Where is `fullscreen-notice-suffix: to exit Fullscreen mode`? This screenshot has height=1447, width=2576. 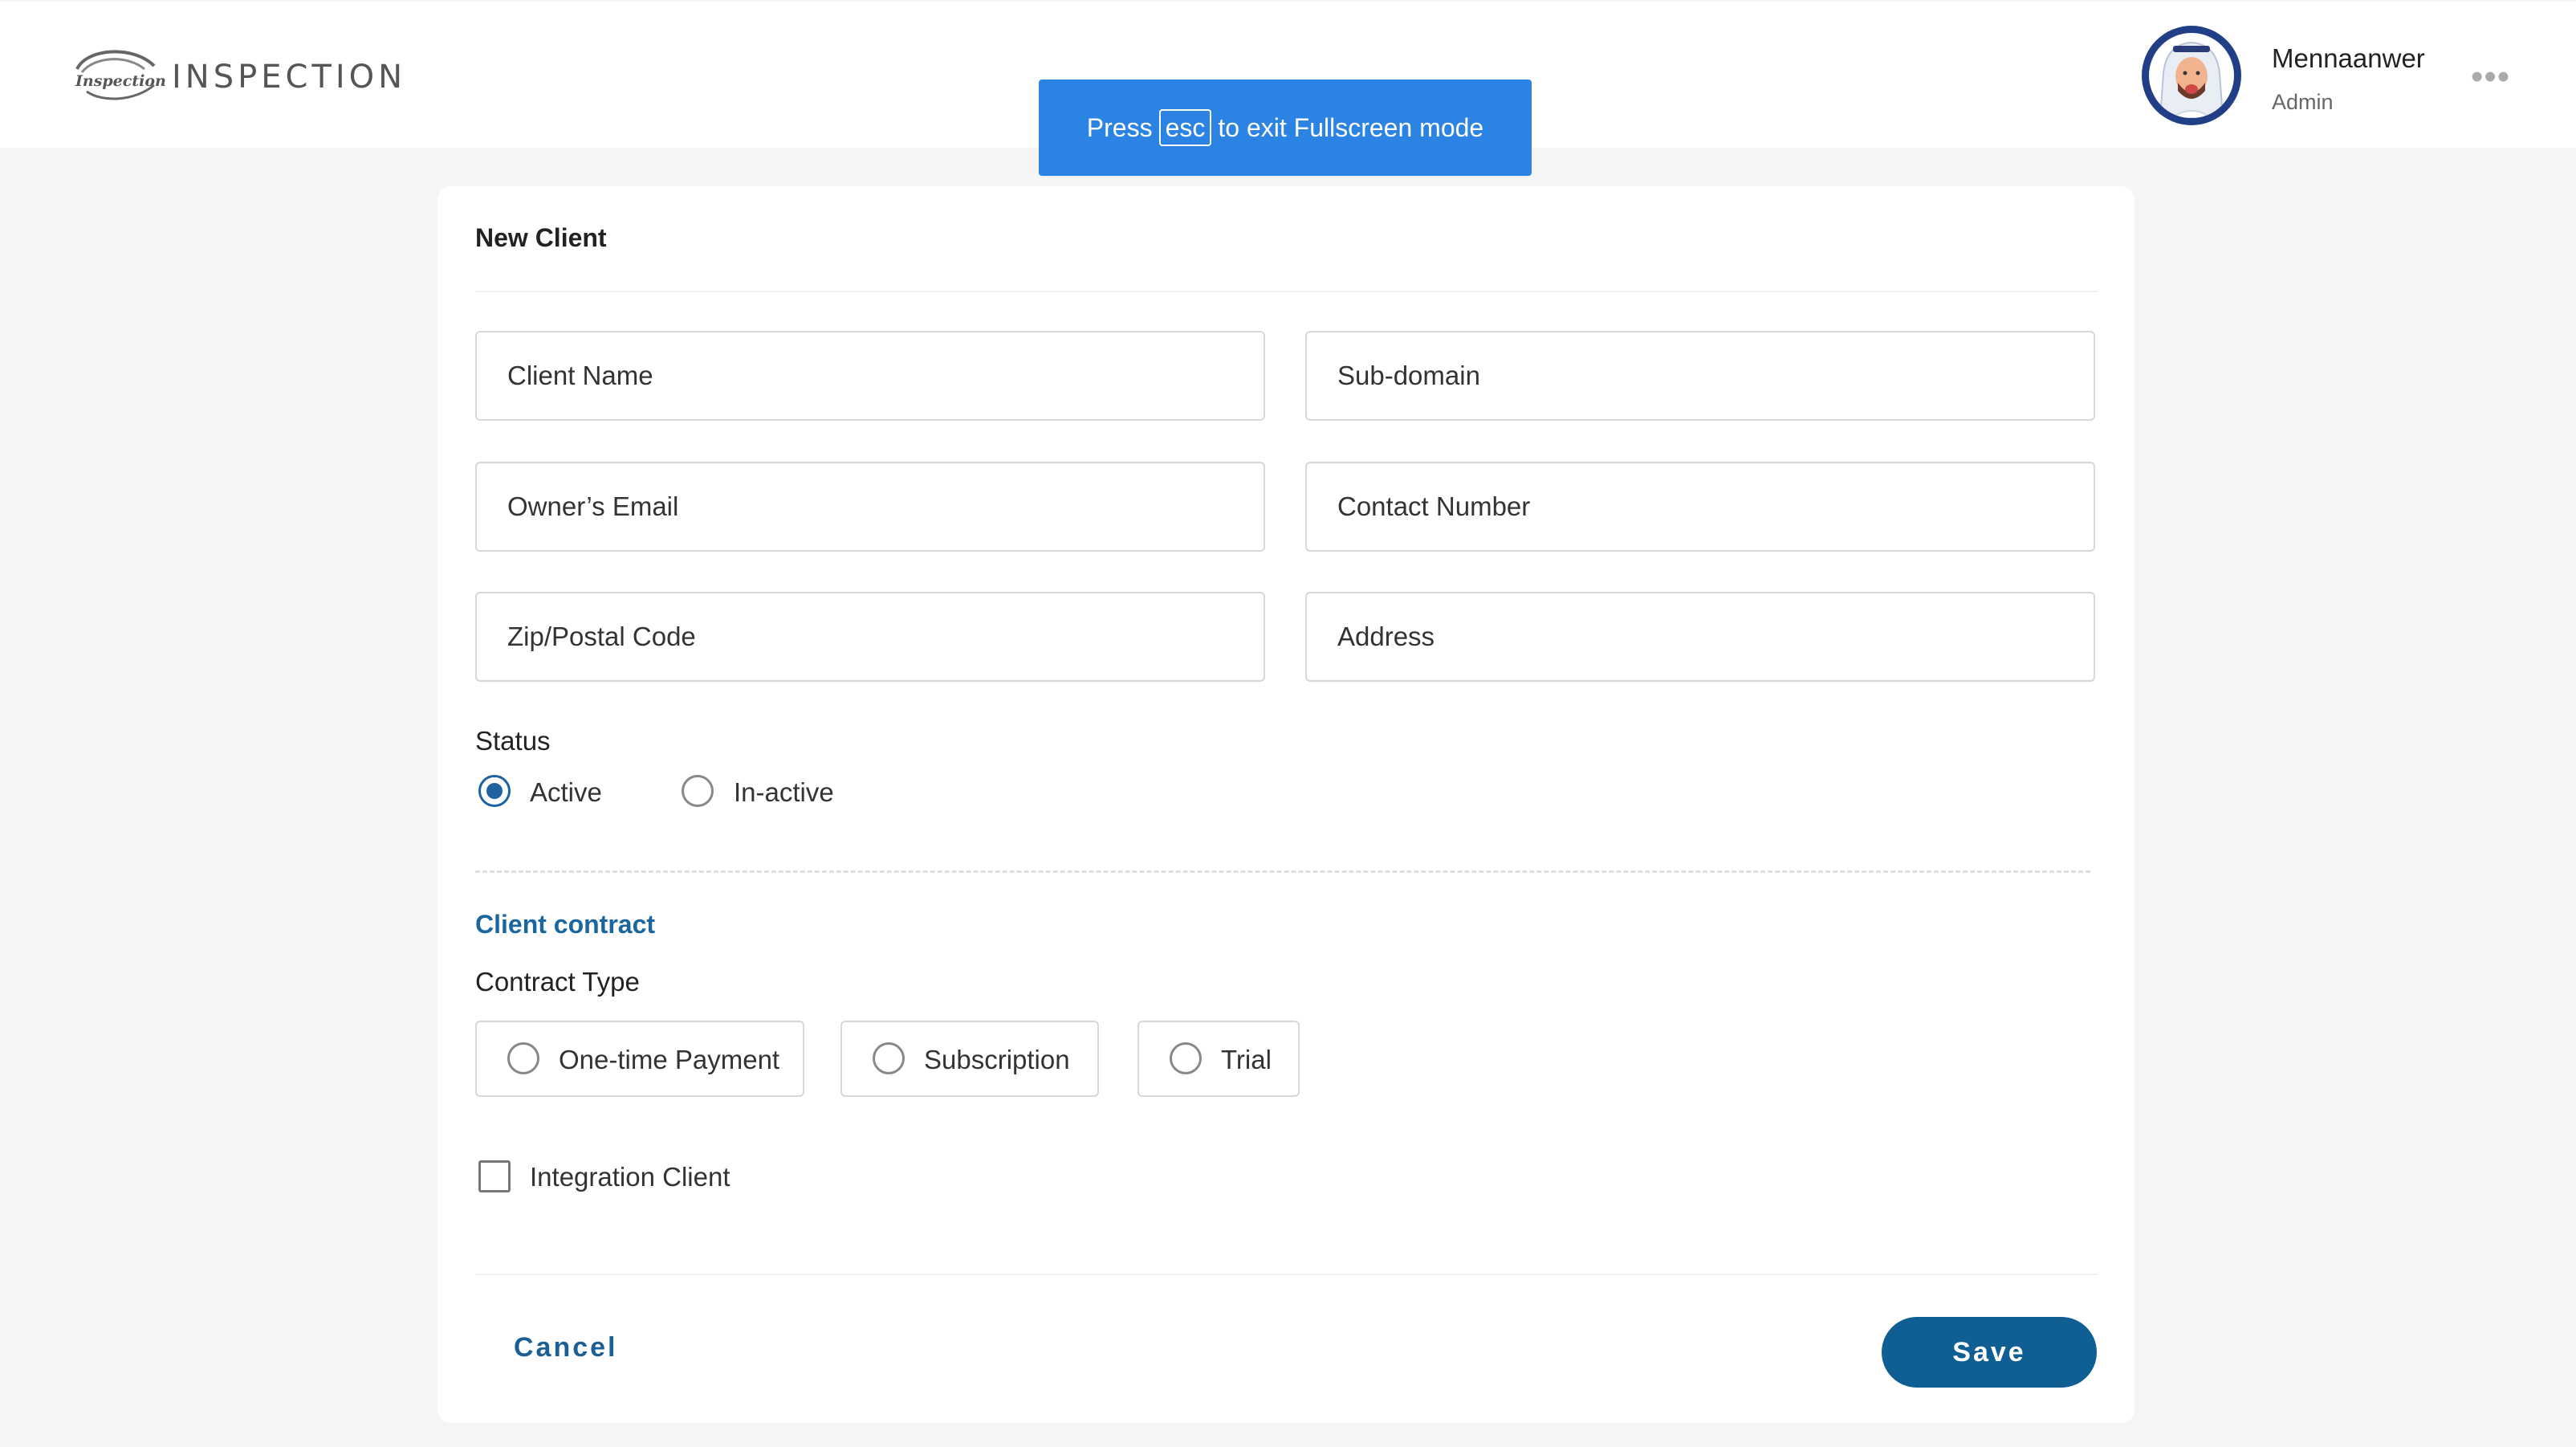
fullscreen-notice-suffix: to exit Fullscreen mode is located at coordinates (1351, 127).